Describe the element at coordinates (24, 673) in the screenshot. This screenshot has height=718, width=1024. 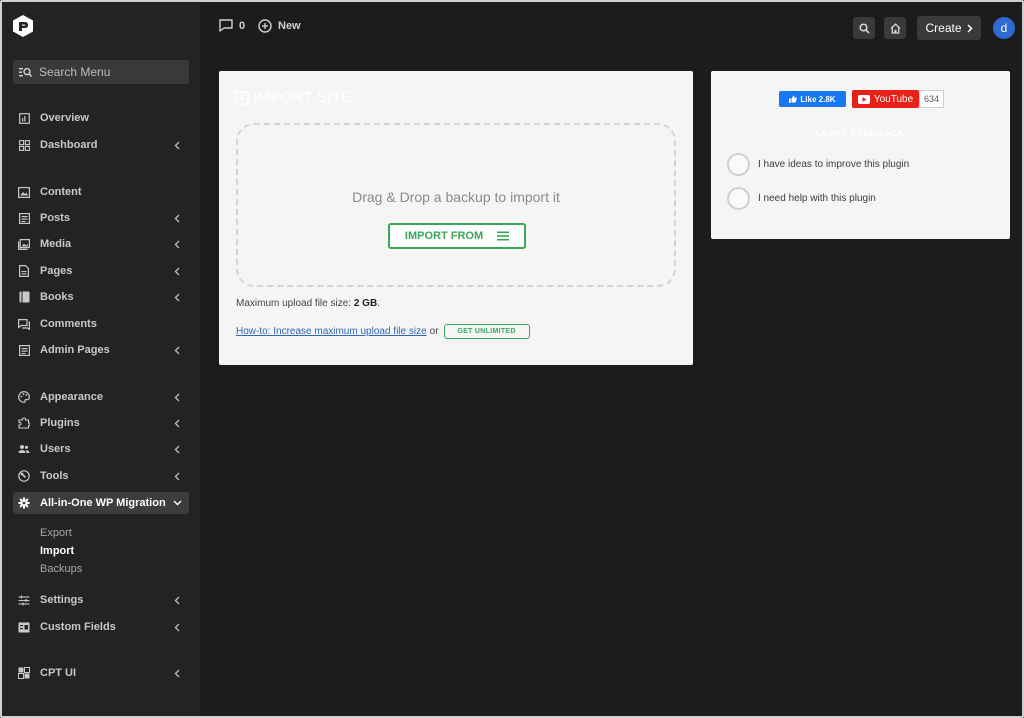
I see `cpt-ui-icon` at that location.